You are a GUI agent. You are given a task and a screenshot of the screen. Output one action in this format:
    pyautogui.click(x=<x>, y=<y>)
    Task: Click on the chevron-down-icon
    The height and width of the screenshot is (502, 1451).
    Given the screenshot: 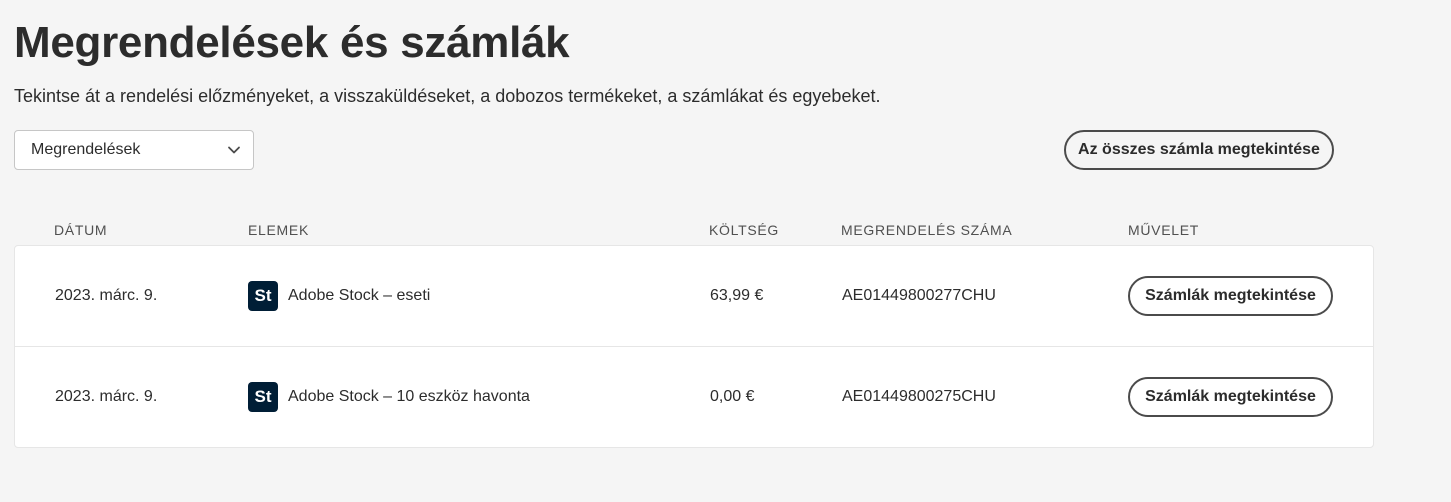 What is the action you would take?
    pyautogui.click(x=234, y=150)
    